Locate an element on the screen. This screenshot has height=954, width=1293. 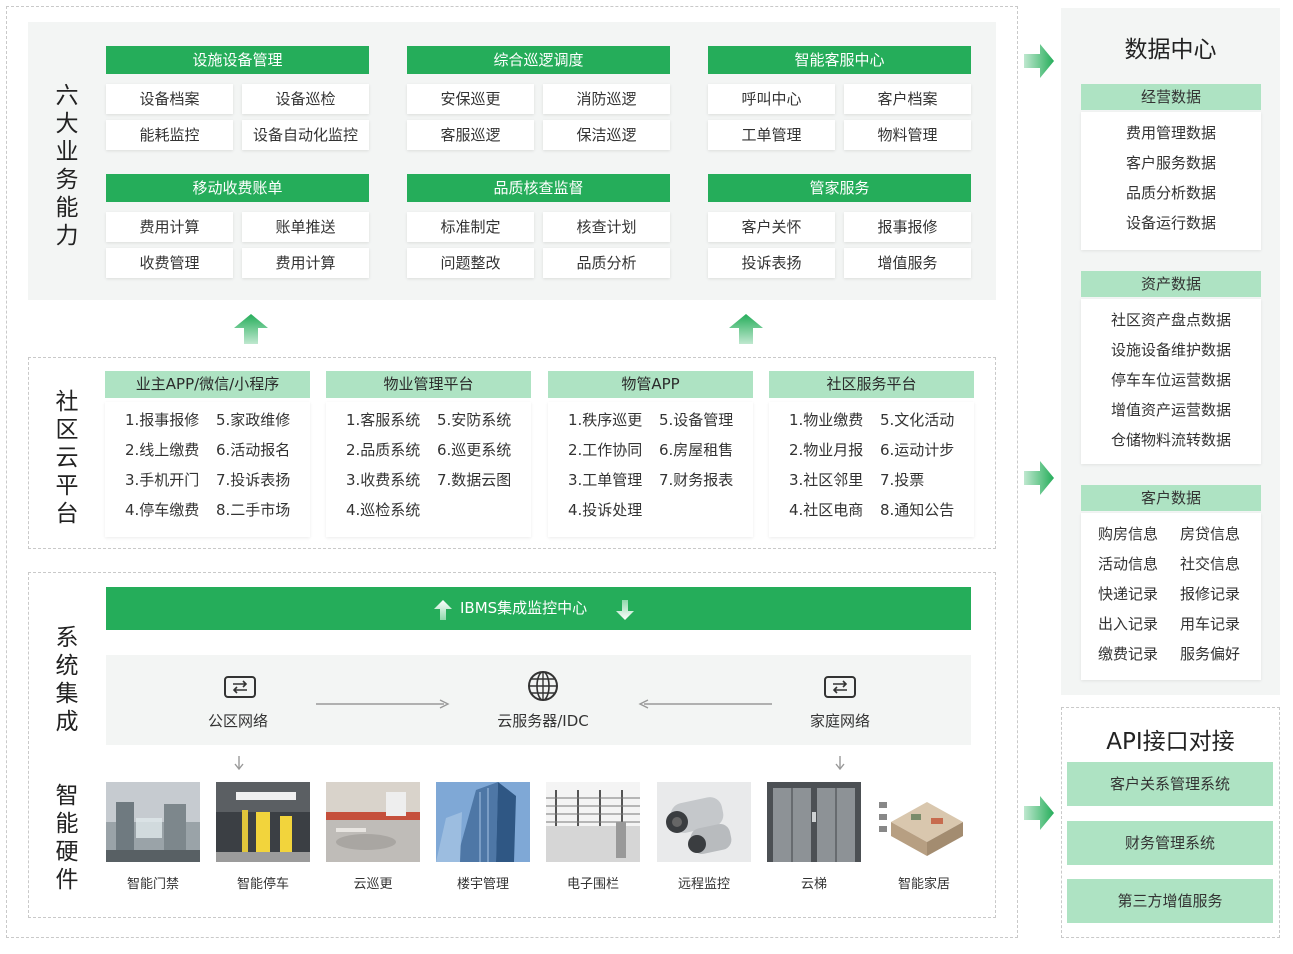
smart-home-image is located at coordinates (924, 822).